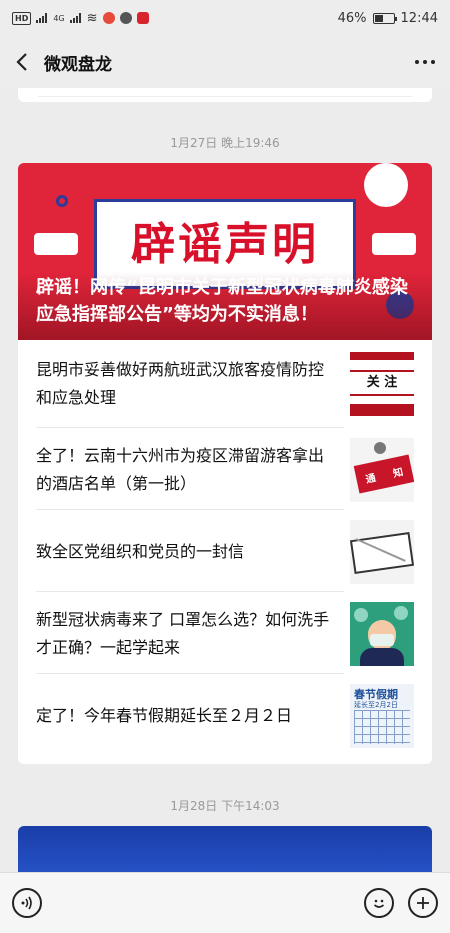 This screenshot has height=933, width=450. I want to click on thumb-subtitle: 延长至2月2日, so click(376, 705).